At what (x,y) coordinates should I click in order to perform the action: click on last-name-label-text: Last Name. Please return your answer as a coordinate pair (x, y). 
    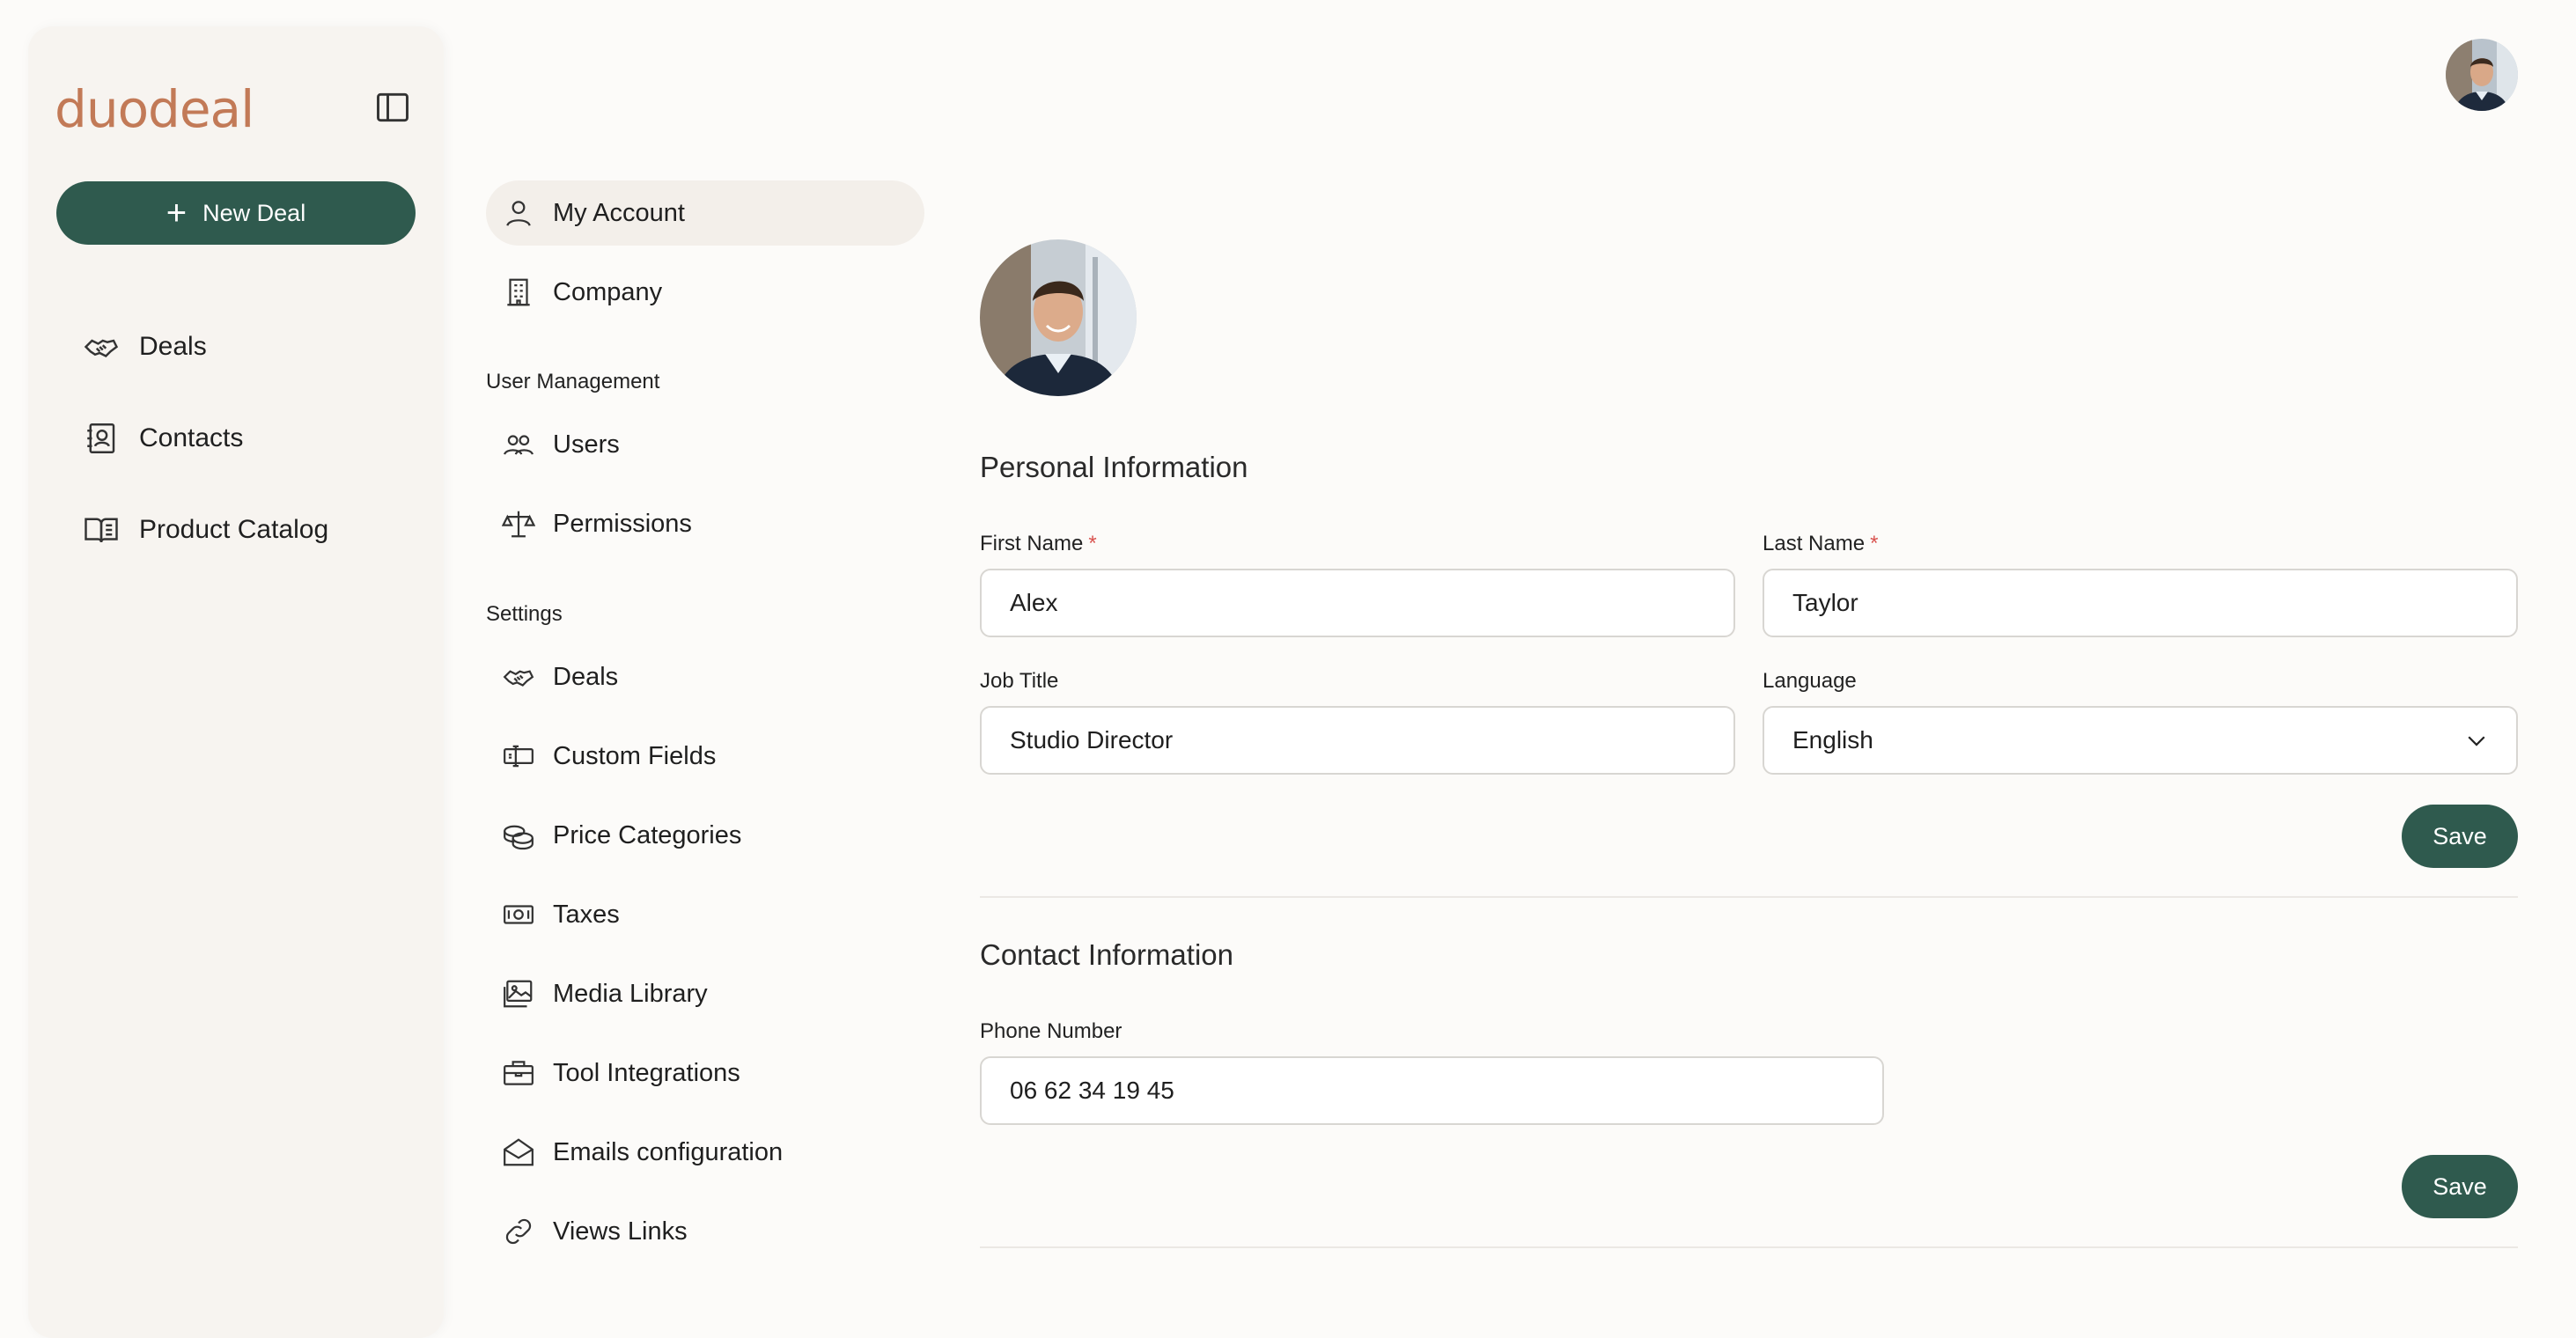
    Looking at the image, I should click on (1814, 543).